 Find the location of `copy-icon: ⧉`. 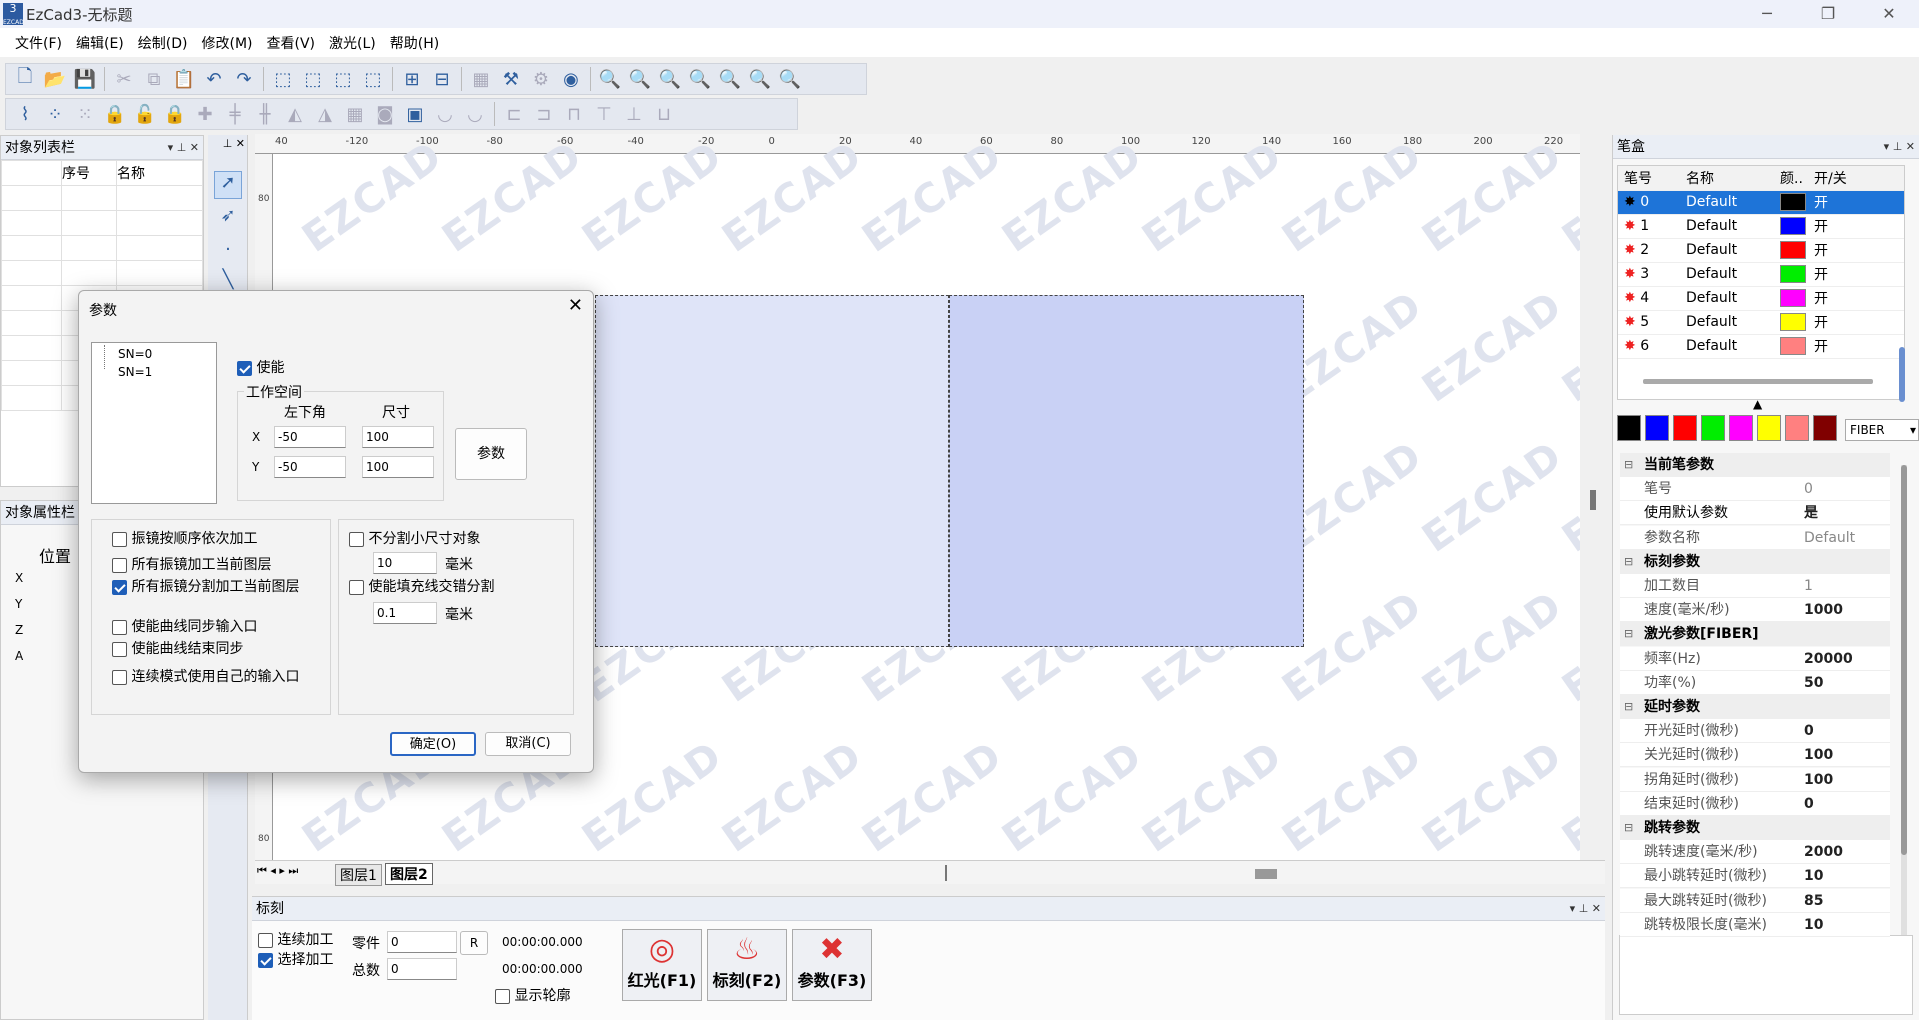

copy-icon: ⧉ is located at coordinates (154, 79).